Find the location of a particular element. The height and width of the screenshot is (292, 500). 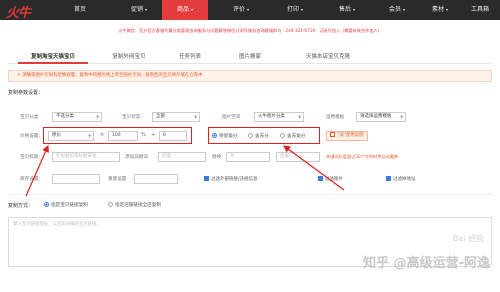

image-space-select: 火牛图片分类 ▼ is located at coordinates (279, 117).